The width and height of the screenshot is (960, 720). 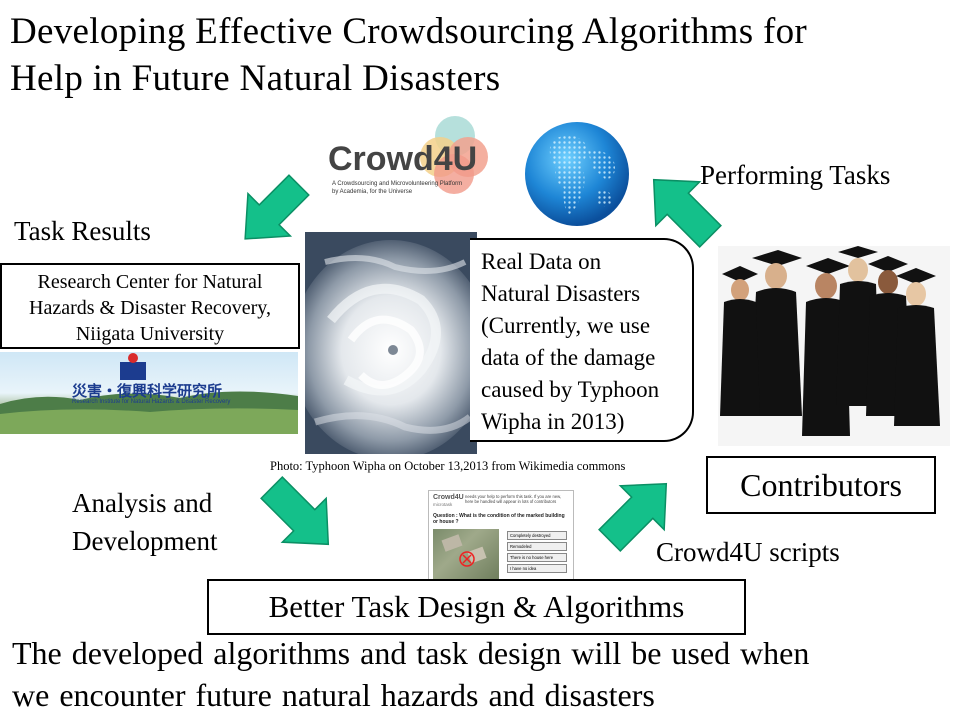 What do you see at coordinates (464, 550) in the screenshot?
I see `task-map-graphic` at bounding box center [464, 550].